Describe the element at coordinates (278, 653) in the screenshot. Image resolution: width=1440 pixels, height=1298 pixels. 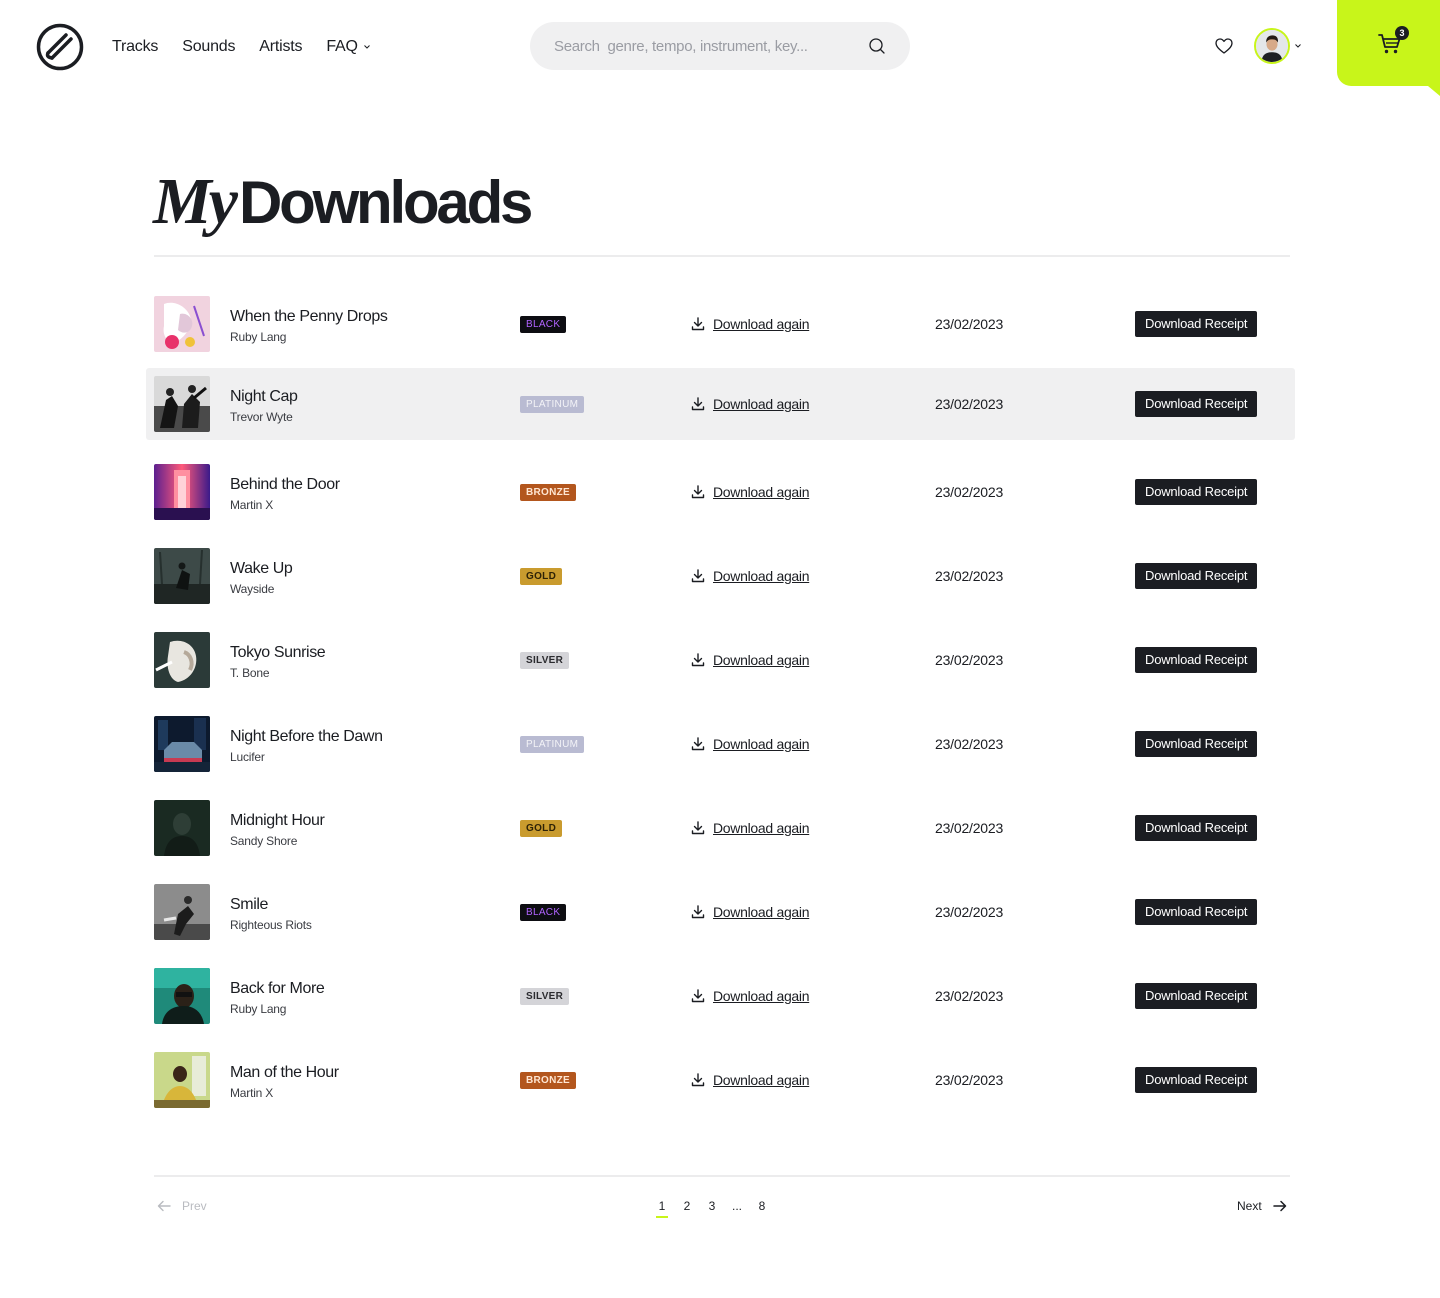
I see `track-title: Tokyo Sunrise` at that location.